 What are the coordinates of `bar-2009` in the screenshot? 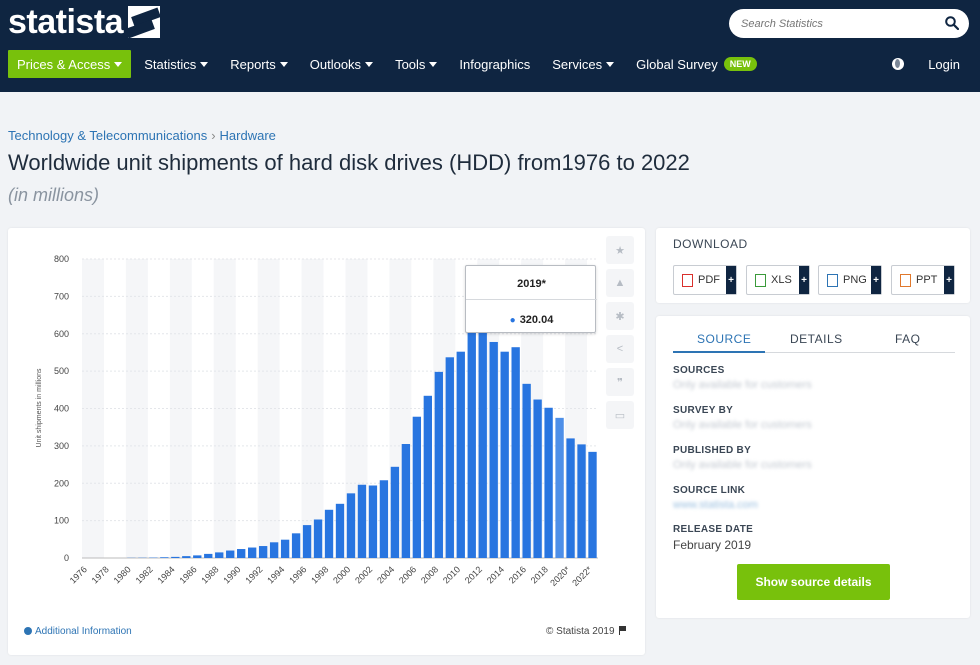 It's located at (449, 457).